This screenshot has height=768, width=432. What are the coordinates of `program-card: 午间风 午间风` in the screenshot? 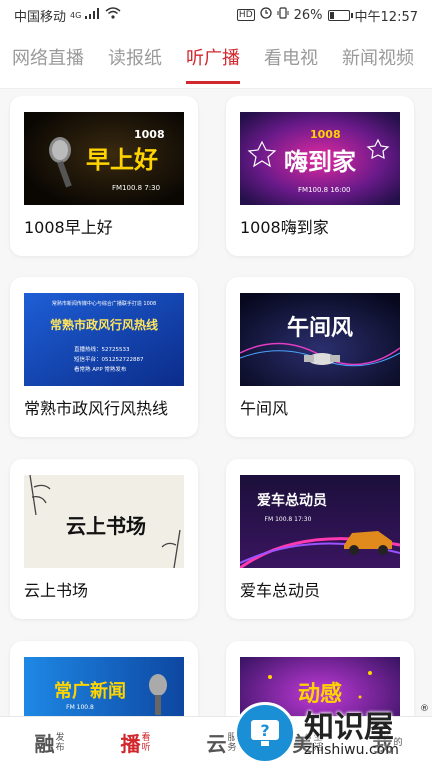 It's located at (320, 357).